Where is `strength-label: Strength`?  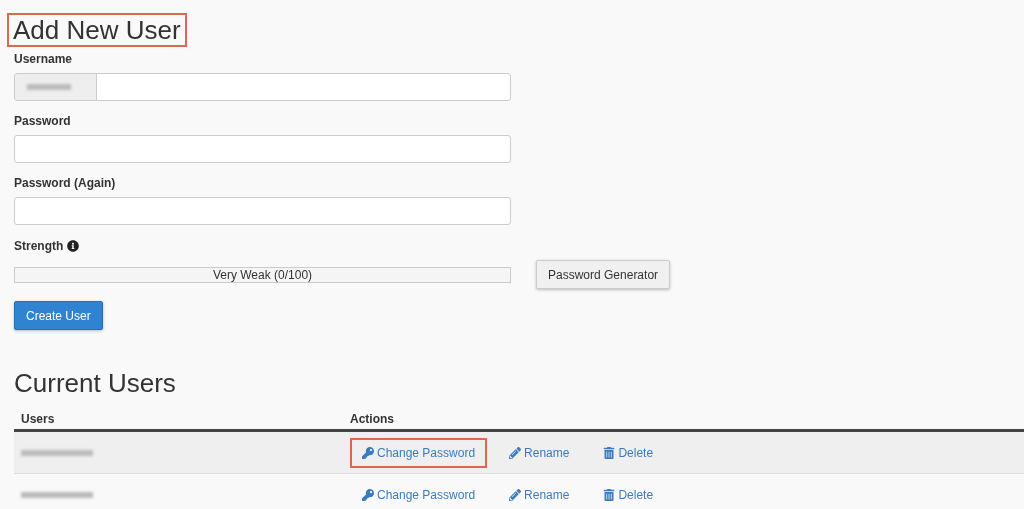 strength-label: Strength is located at coordinates (39, 246).